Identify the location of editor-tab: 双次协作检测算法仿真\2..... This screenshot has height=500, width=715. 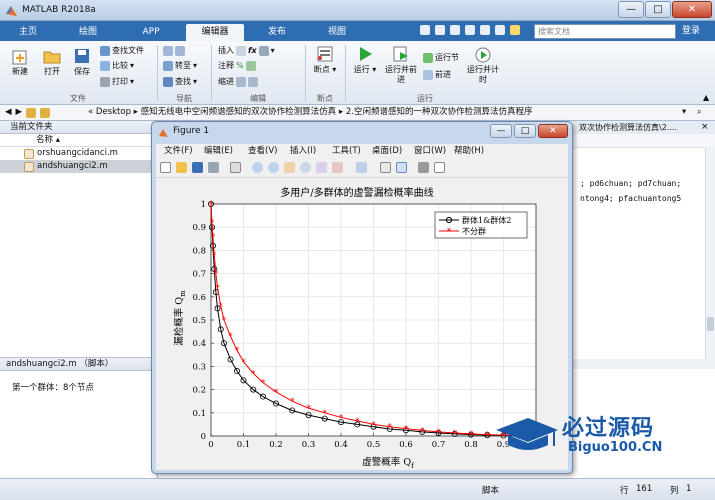
(644, 127).